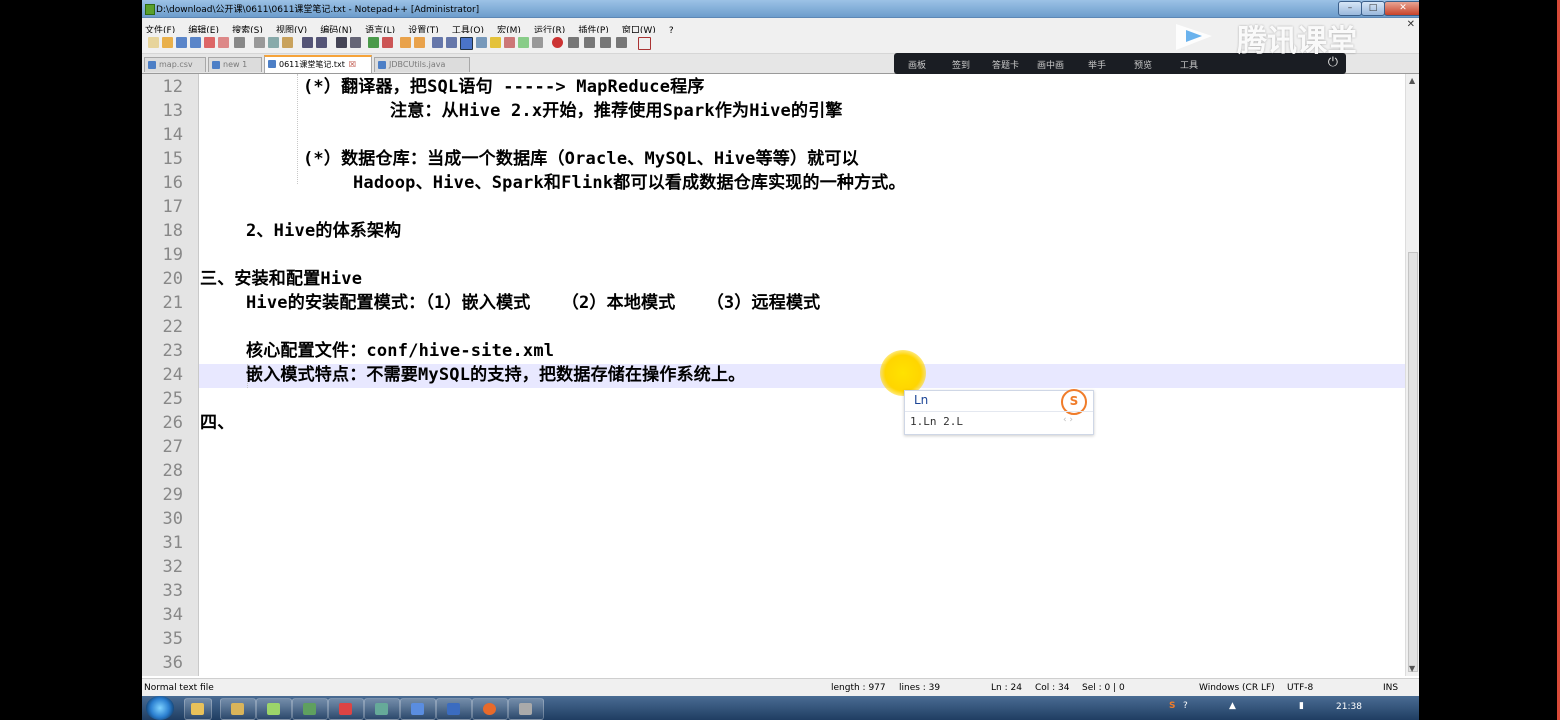 The height and width of the screenshot is (720, 1560). I want to click on notepadpp-app-icon, so click(150, 9).